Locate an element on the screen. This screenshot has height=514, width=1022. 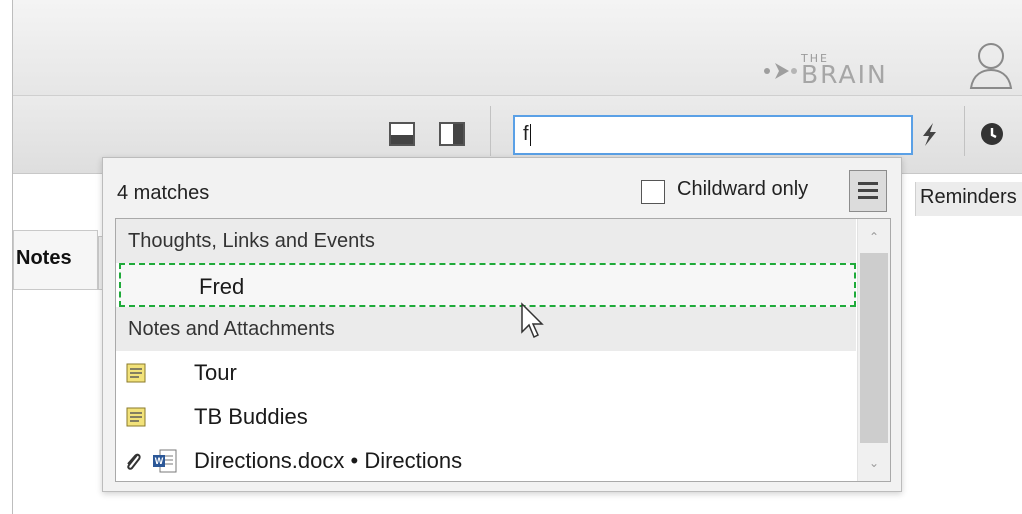
tab-strip-divider is located at coordinates (63, 289).